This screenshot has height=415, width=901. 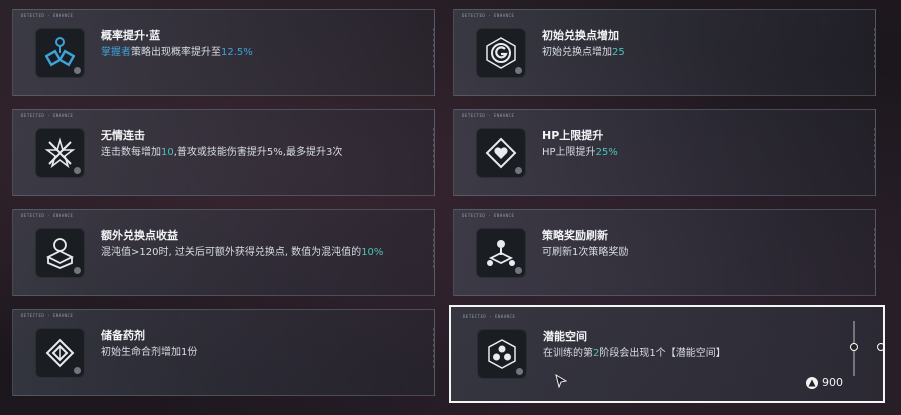 What do you see at coordinates (664, 252) in the screenshot?
I see `perk-card-reward-refresh: DETECTED · ENHANCE 策略奖励刷新 可刷新1次策略奖励` at bounding box center [664, 252].